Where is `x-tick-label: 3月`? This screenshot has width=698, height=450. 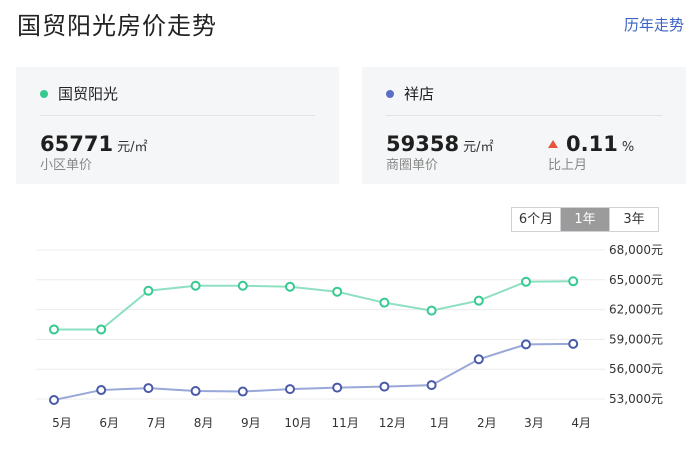 x-tick-label: 3月 is located at coordinates (534, 423).